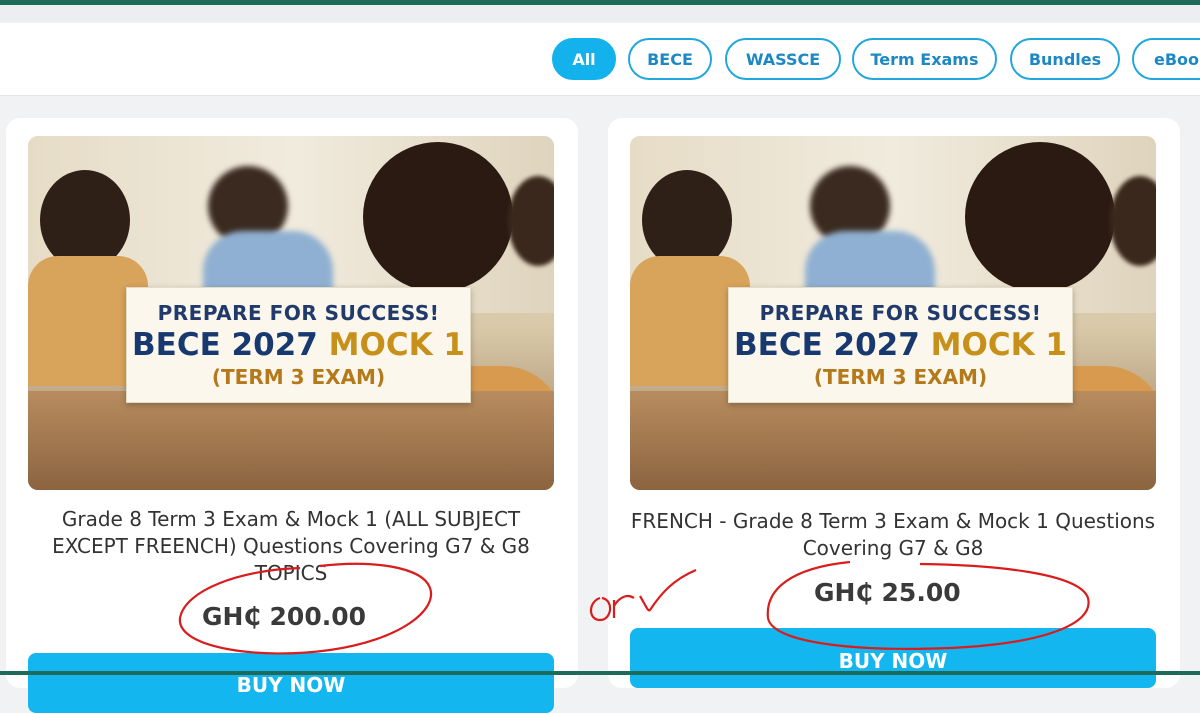  Describe the element at coordinates (783, 59) in the screenshot. I see `filter-chip-wassce: WASSCE` at that location.